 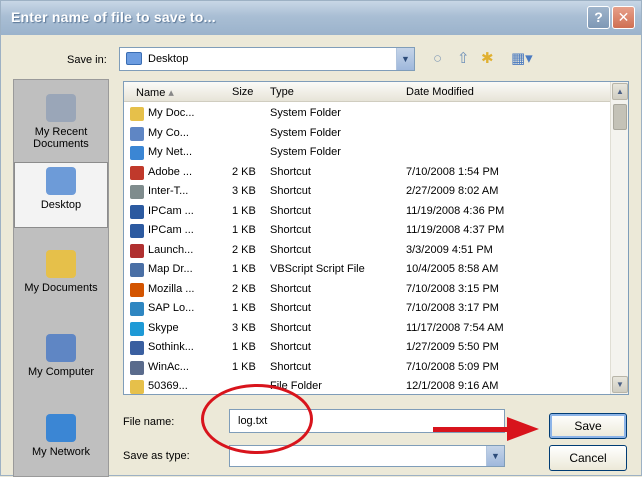 I want to click on file-row: IPCam ... 1 KB Shortcut 11/19/2008 4:36 PM, so click(x=367, y=212).